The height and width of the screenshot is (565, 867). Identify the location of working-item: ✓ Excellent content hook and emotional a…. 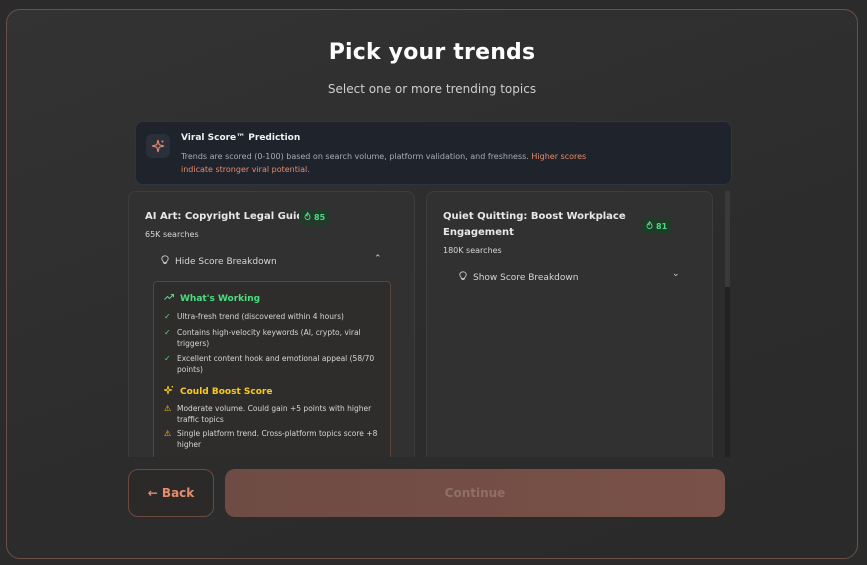
(271, 364).